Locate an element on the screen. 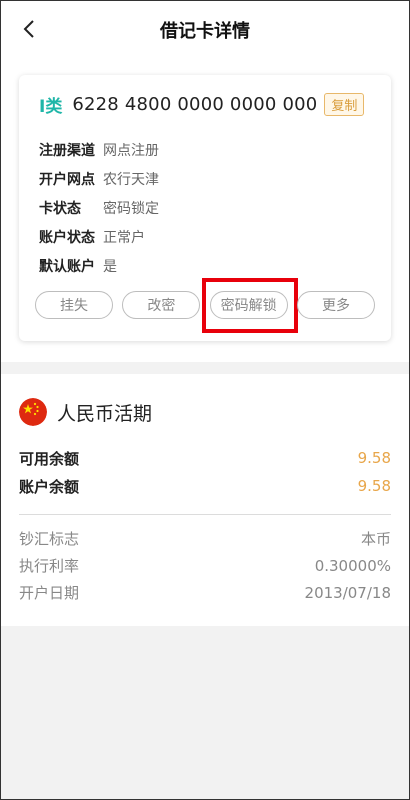 Image resolution: width=410 pixels, height=800 pixels. meta-row: 开户日期 2013/07/18 is located at coordinates (205, 592).